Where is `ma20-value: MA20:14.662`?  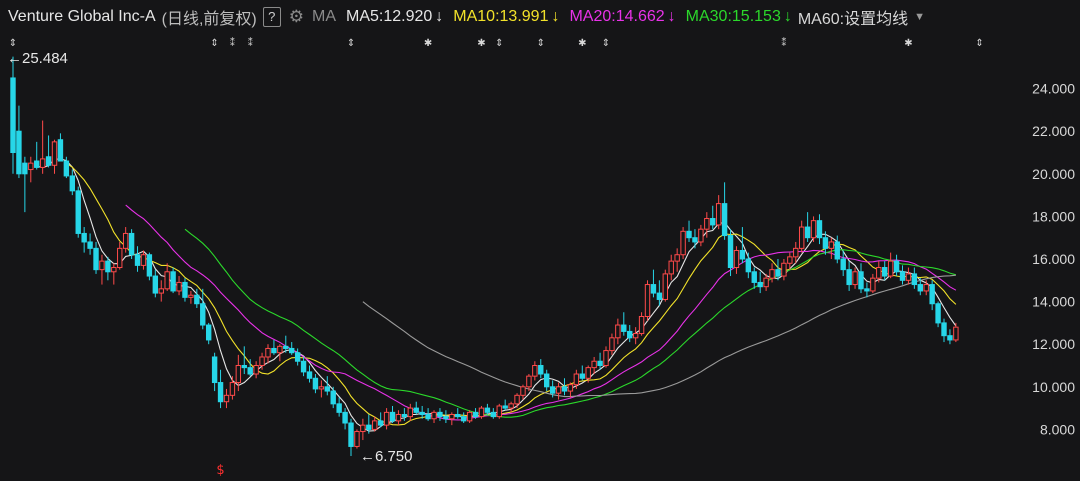
ma20-value: MA20:14.662 is located at coordinates (617, 16).